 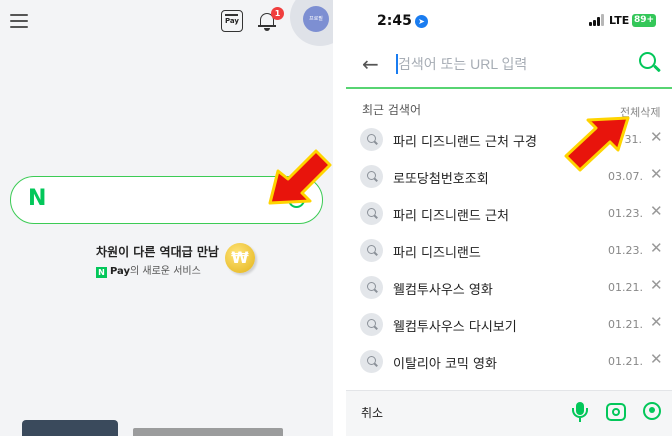 I want to click on bottom-toolbar: 취소, so click(x=509, y=413).